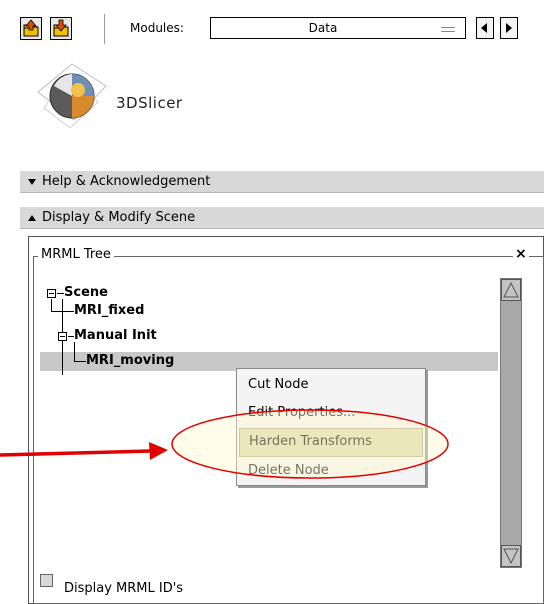  I want to click on close-icon: ×, so click(521, 254).